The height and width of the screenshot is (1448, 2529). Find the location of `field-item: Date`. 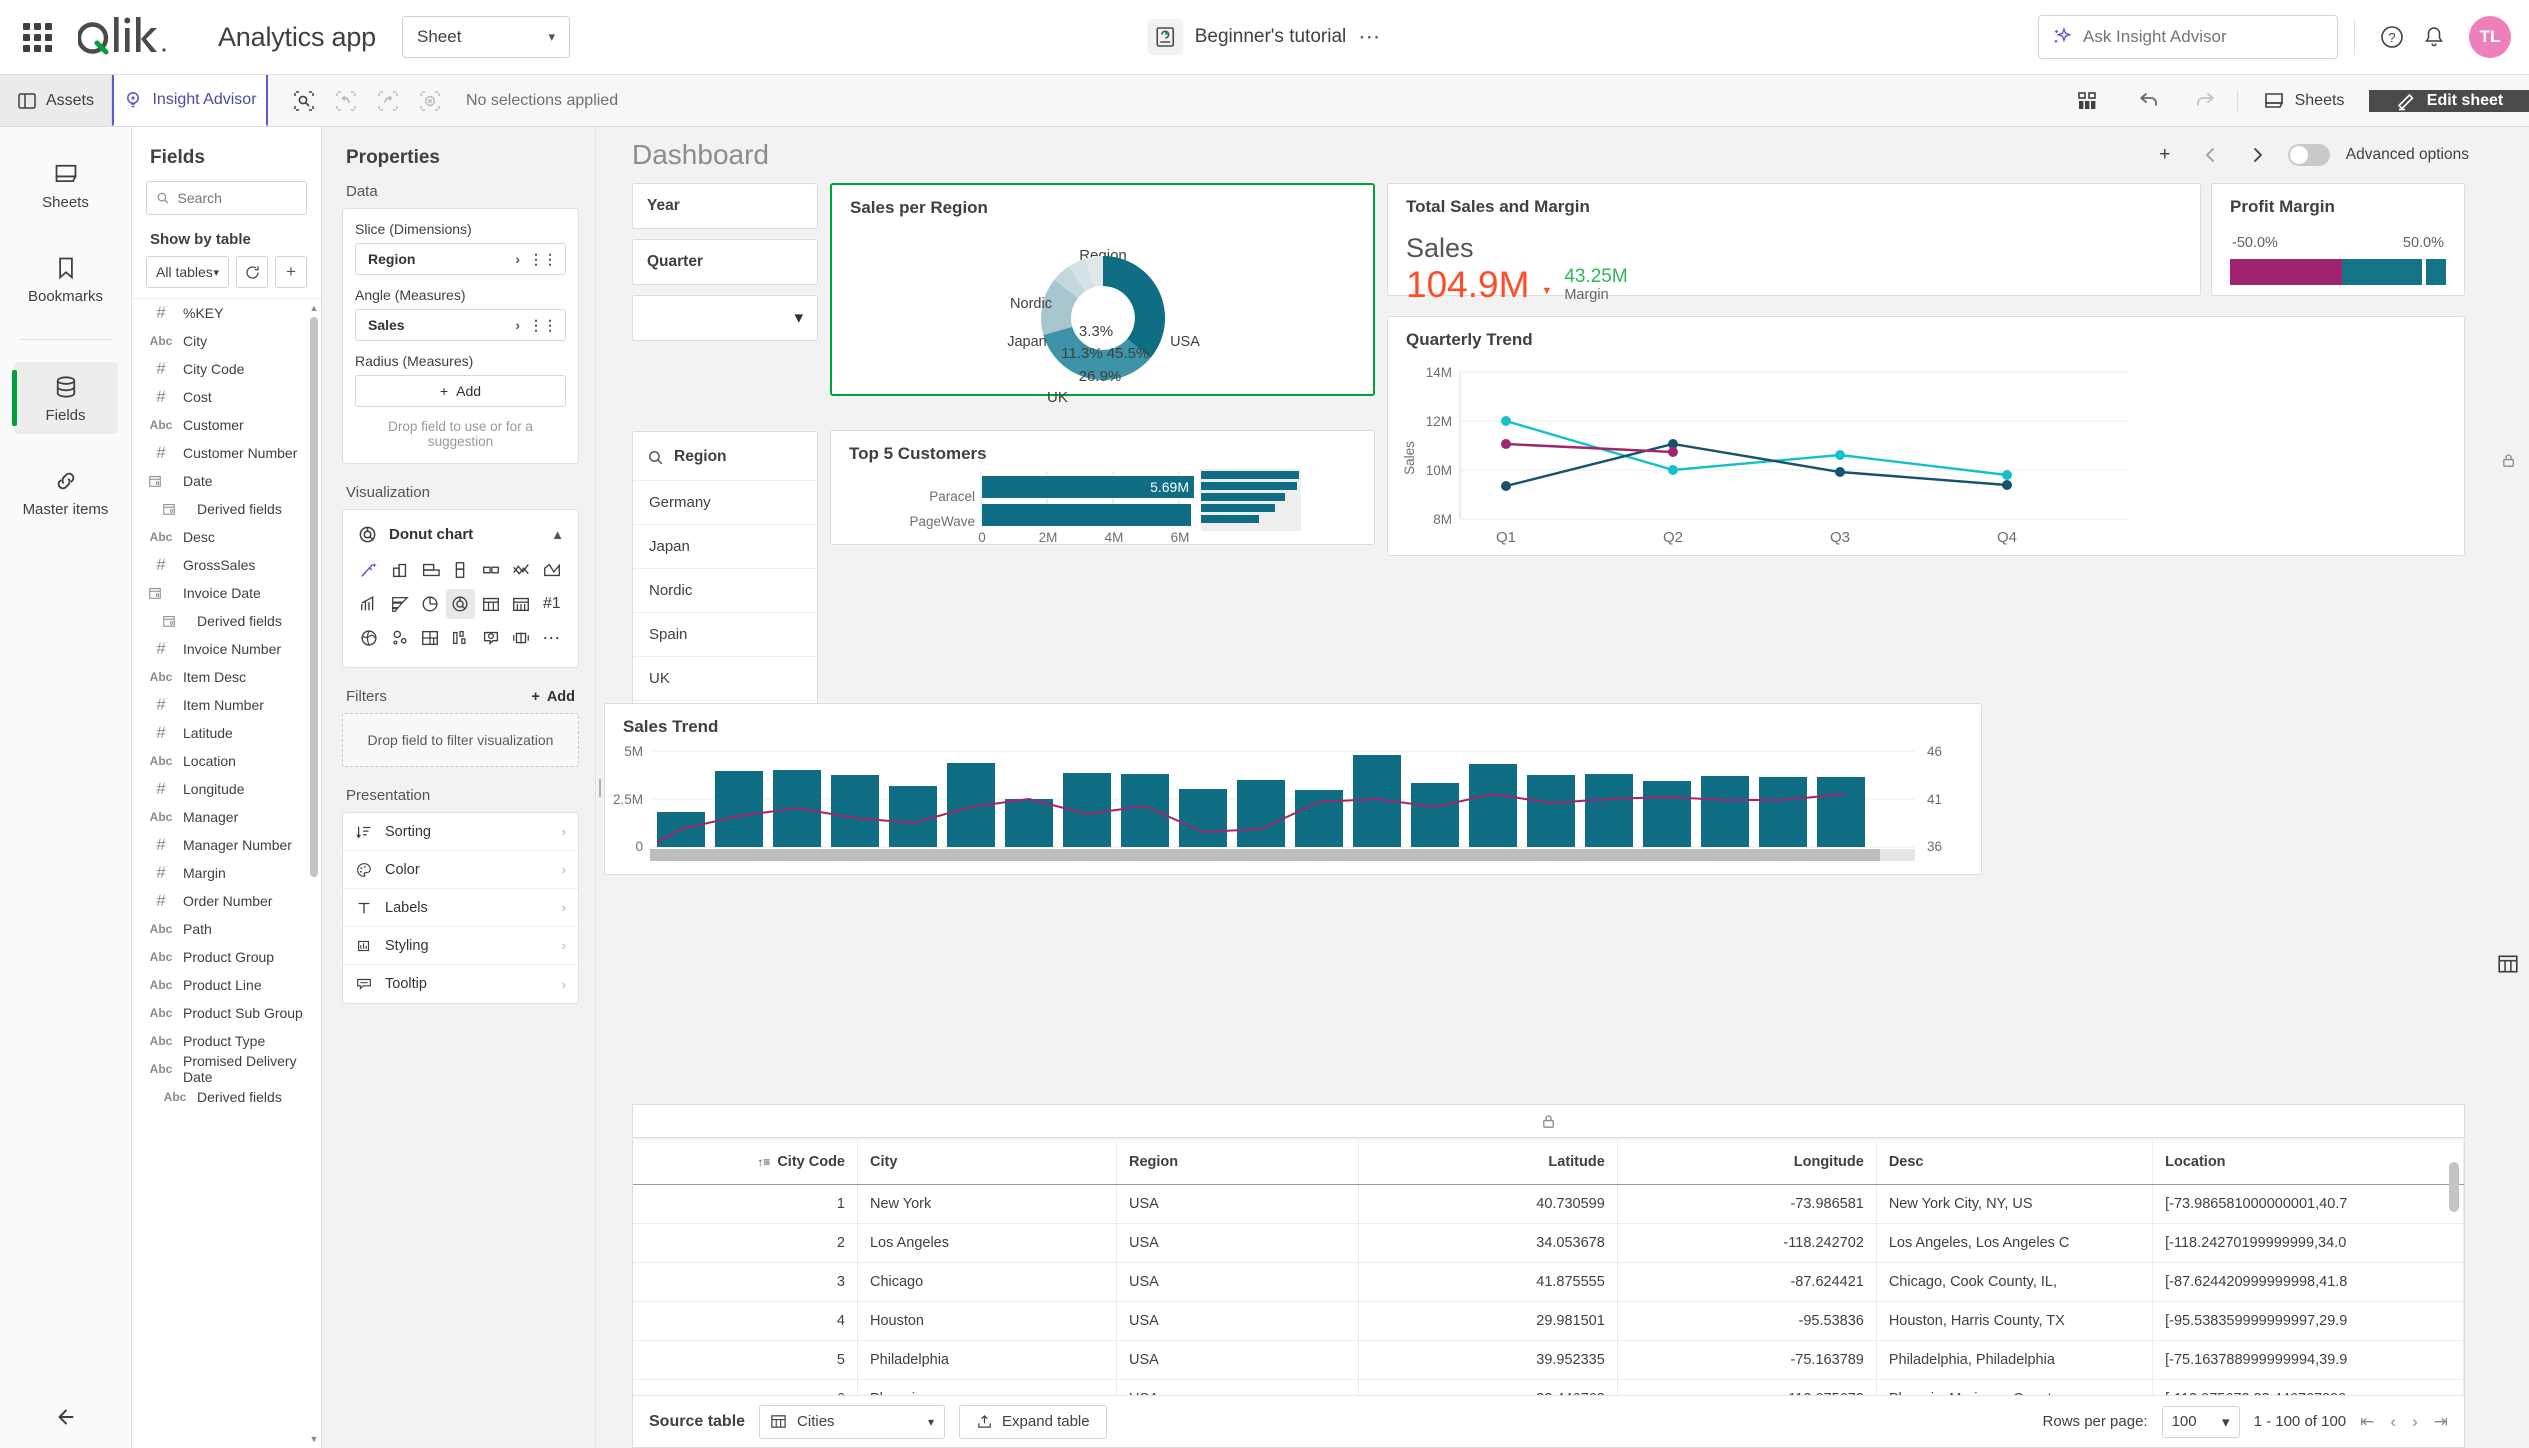

field-item: Date is located at coordinates (226, 481).